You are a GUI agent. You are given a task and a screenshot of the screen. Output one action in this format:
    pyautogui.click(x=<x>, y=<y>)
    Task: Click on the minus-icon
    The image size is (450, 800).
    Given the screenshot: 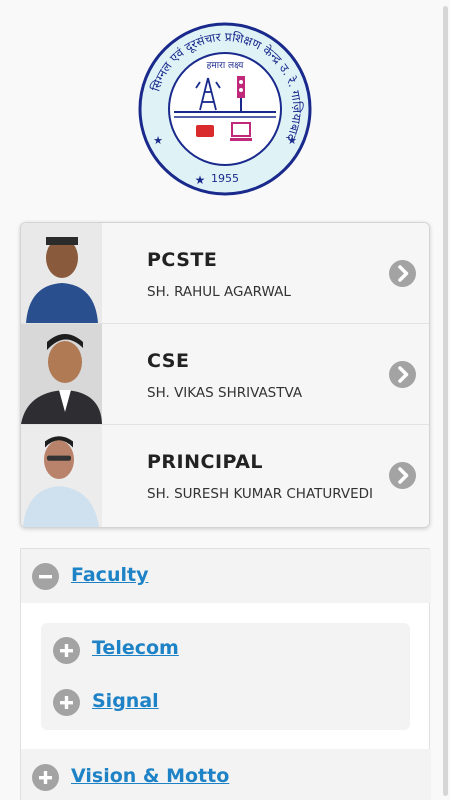 What is the action you would take?
    pyautogui.click(x=45, y=576)
    